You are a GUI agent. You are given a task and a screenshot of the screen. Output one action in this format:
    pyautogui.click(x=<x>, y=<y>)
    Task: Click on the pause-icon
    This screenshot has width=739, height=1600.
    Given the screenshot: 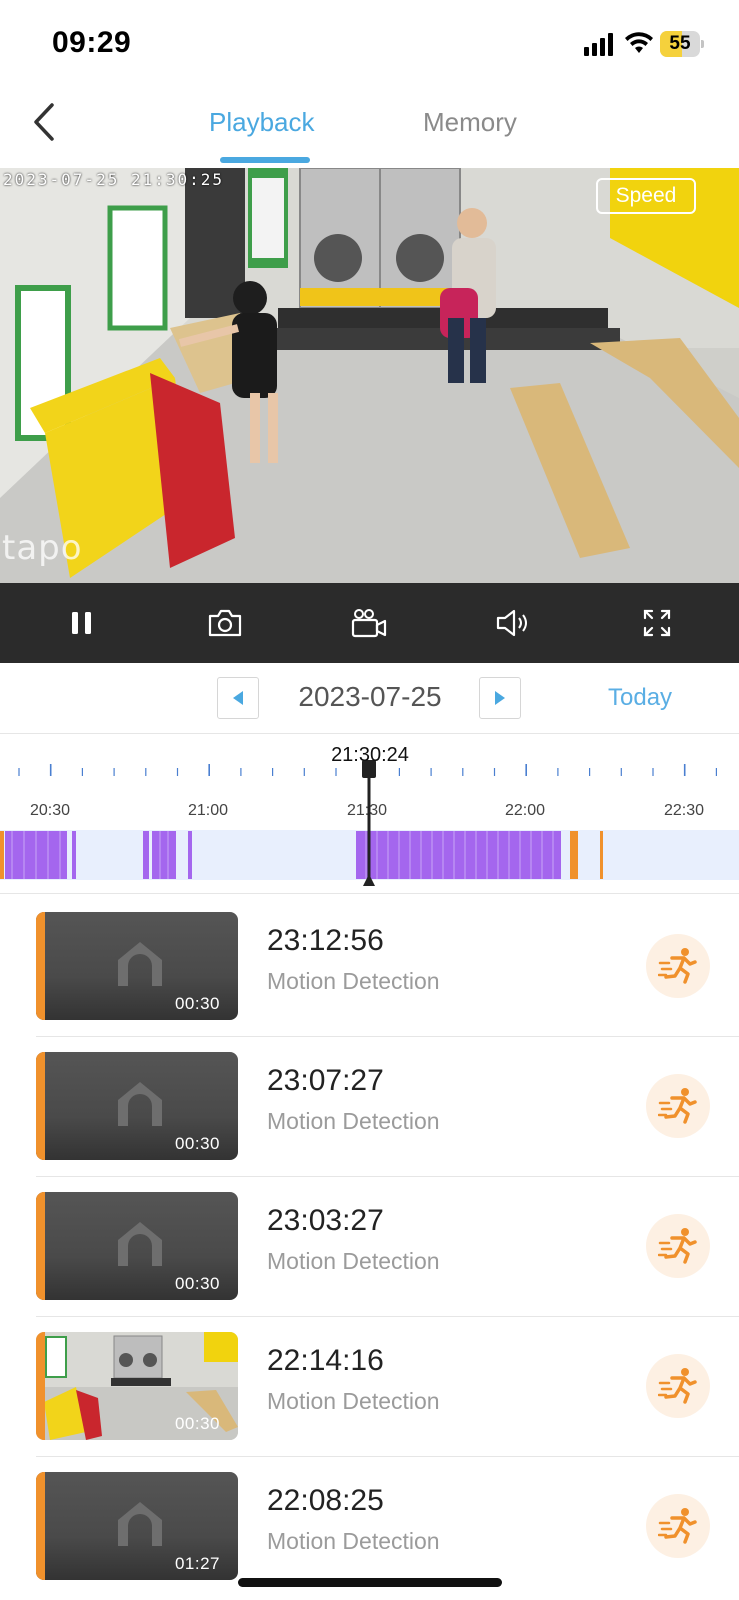 What is the action you would take?
    pyautogui.click(x=81, y=623)
    